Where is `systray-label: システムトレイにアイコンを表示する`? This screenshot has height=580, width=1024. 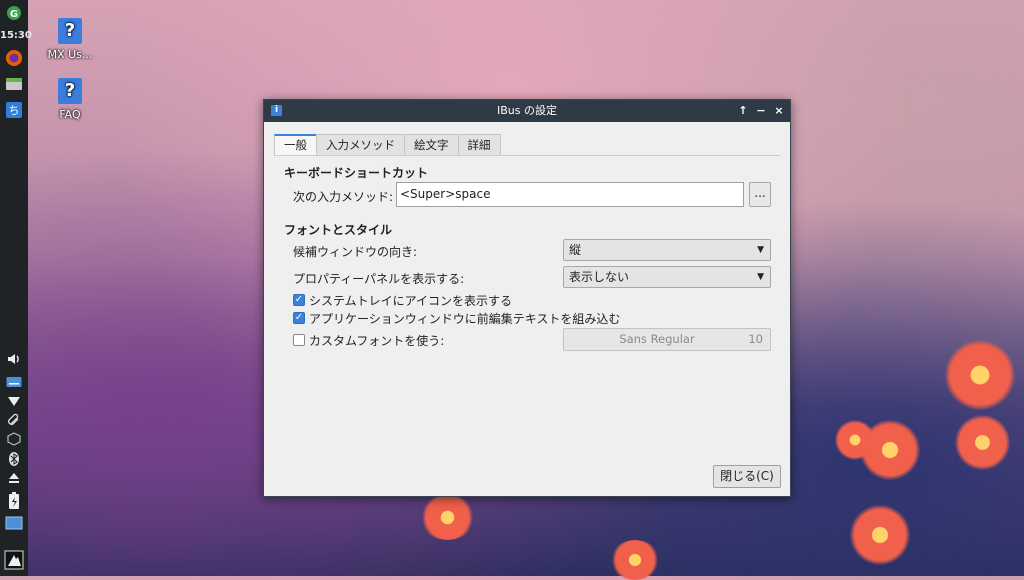 systray-label: システムトレイにアイコンを表示する is located at coordinates (411, 301).